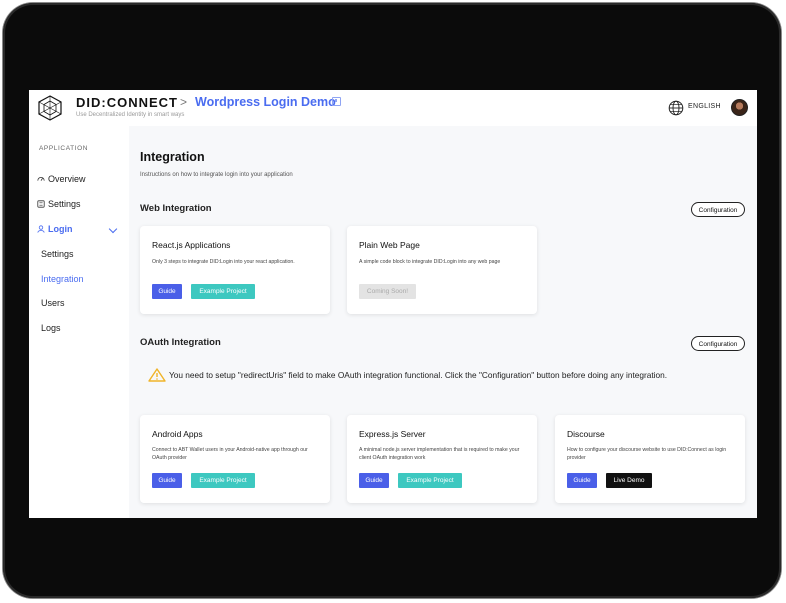 The width and height of the screenshot is (786, 603). I want to click on tagline: Use Decentralized Identity in smart ways, so click(130, 115).